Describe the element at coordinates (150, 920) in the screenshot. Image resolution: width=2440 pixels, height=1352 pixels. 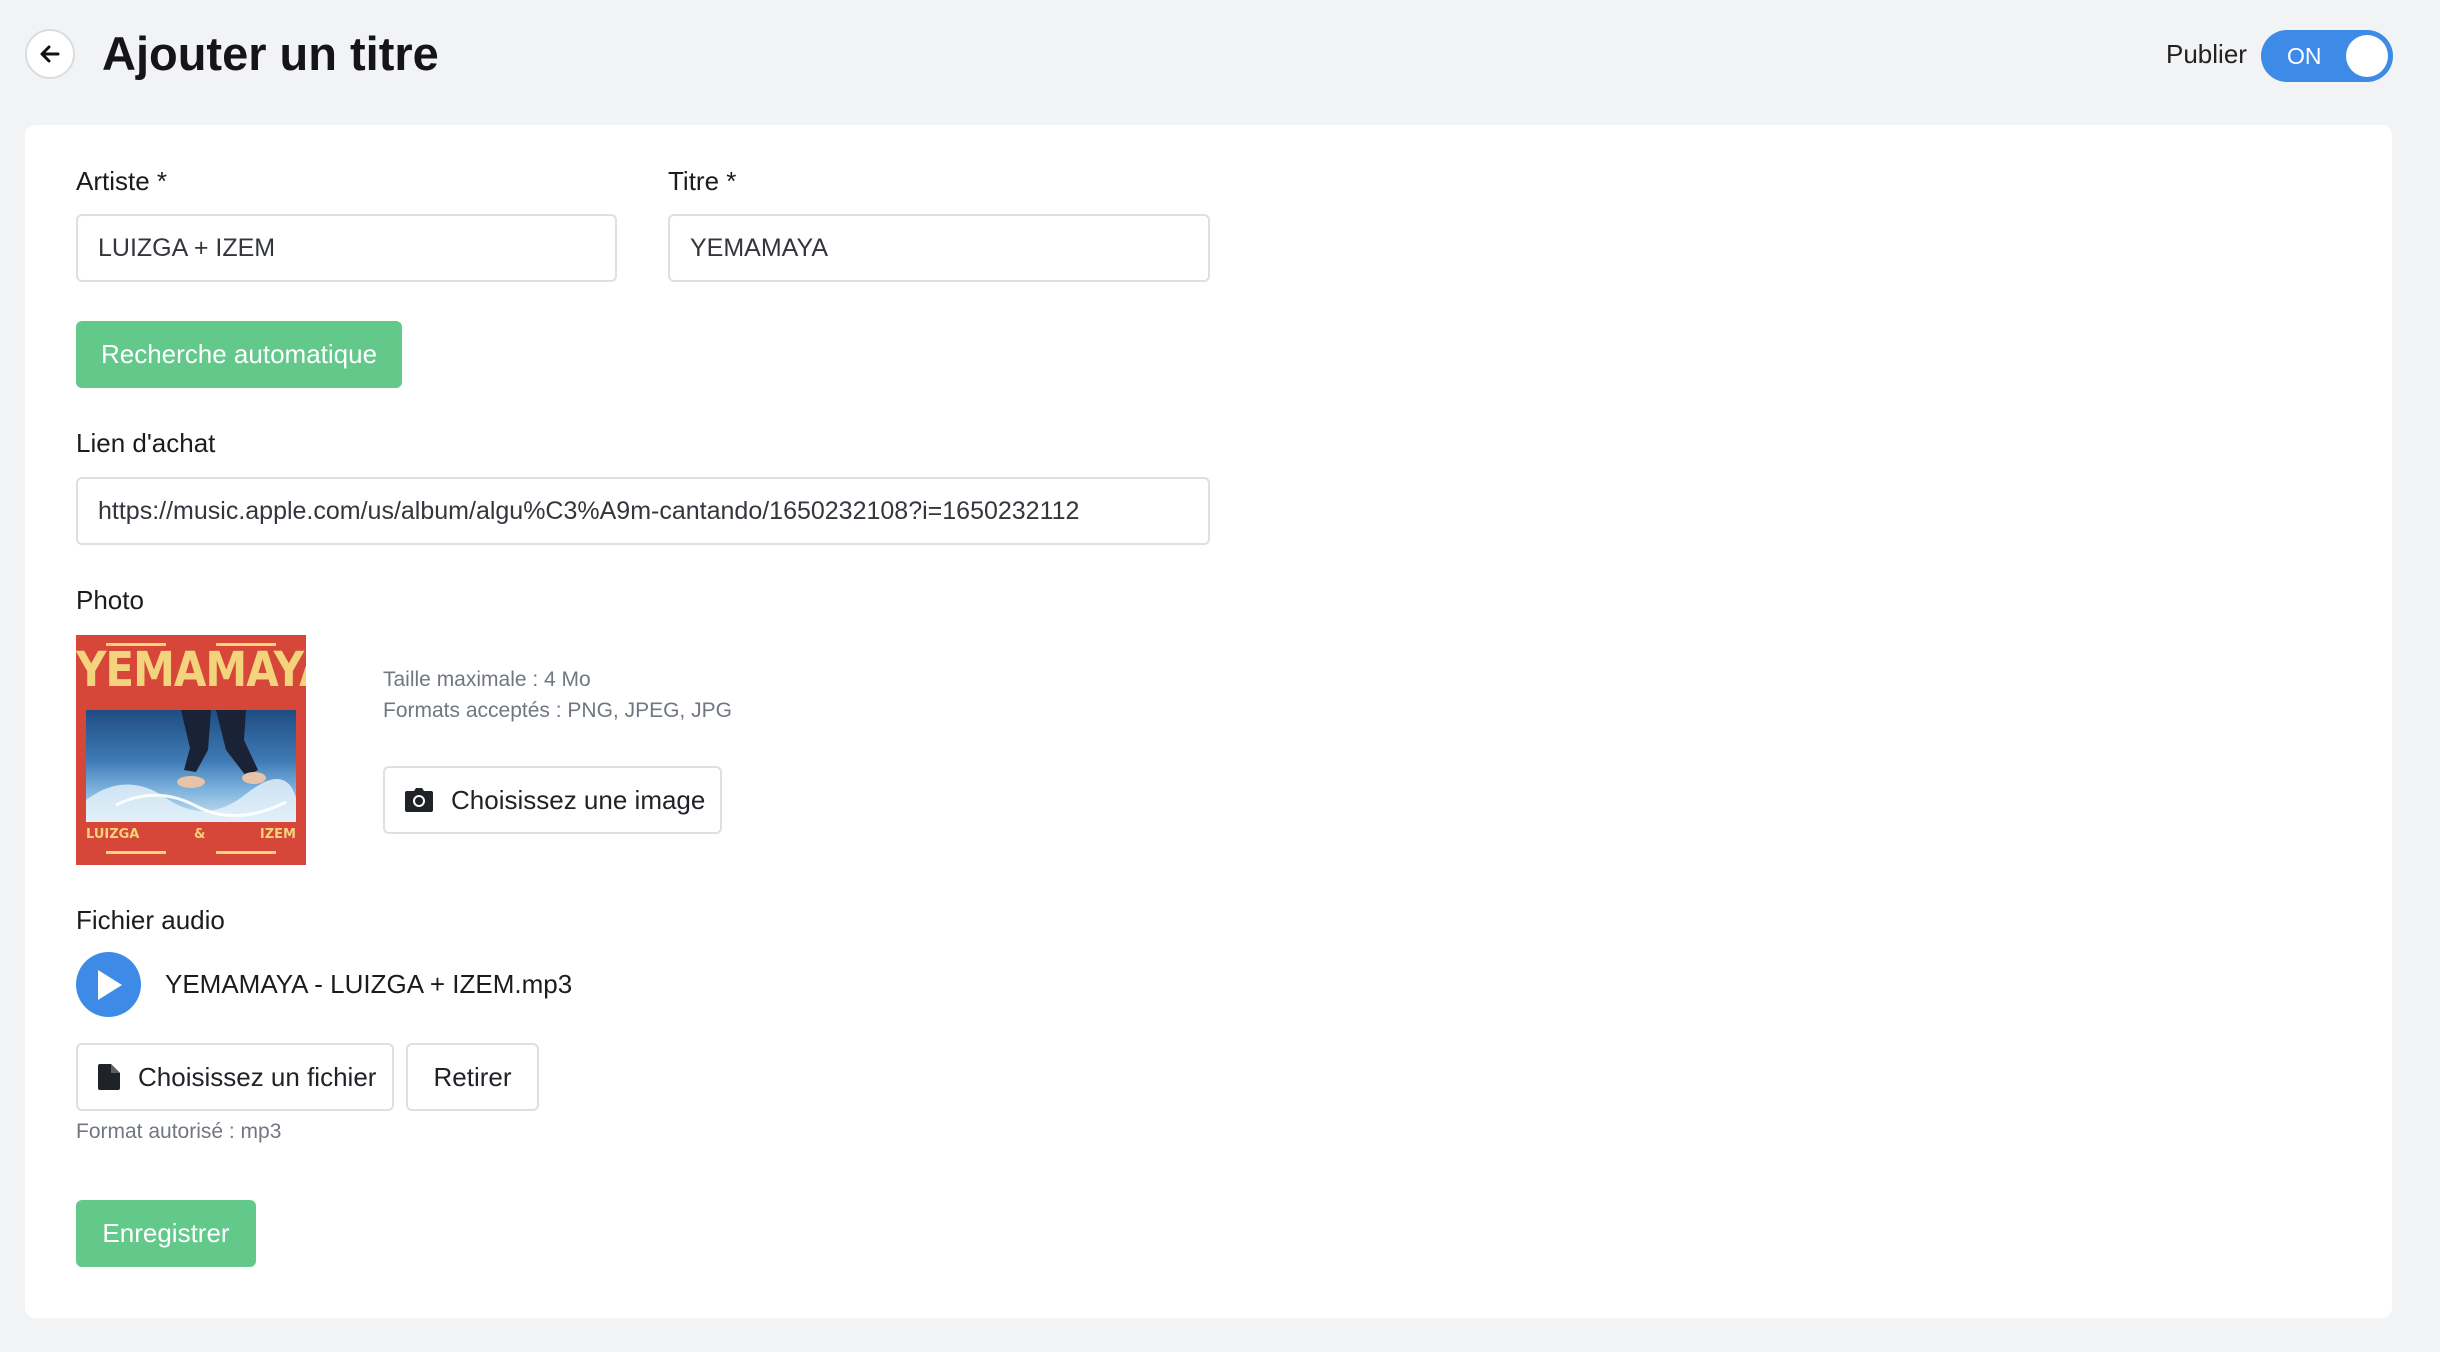
I see `audio-label: Fichier audio` at that location.